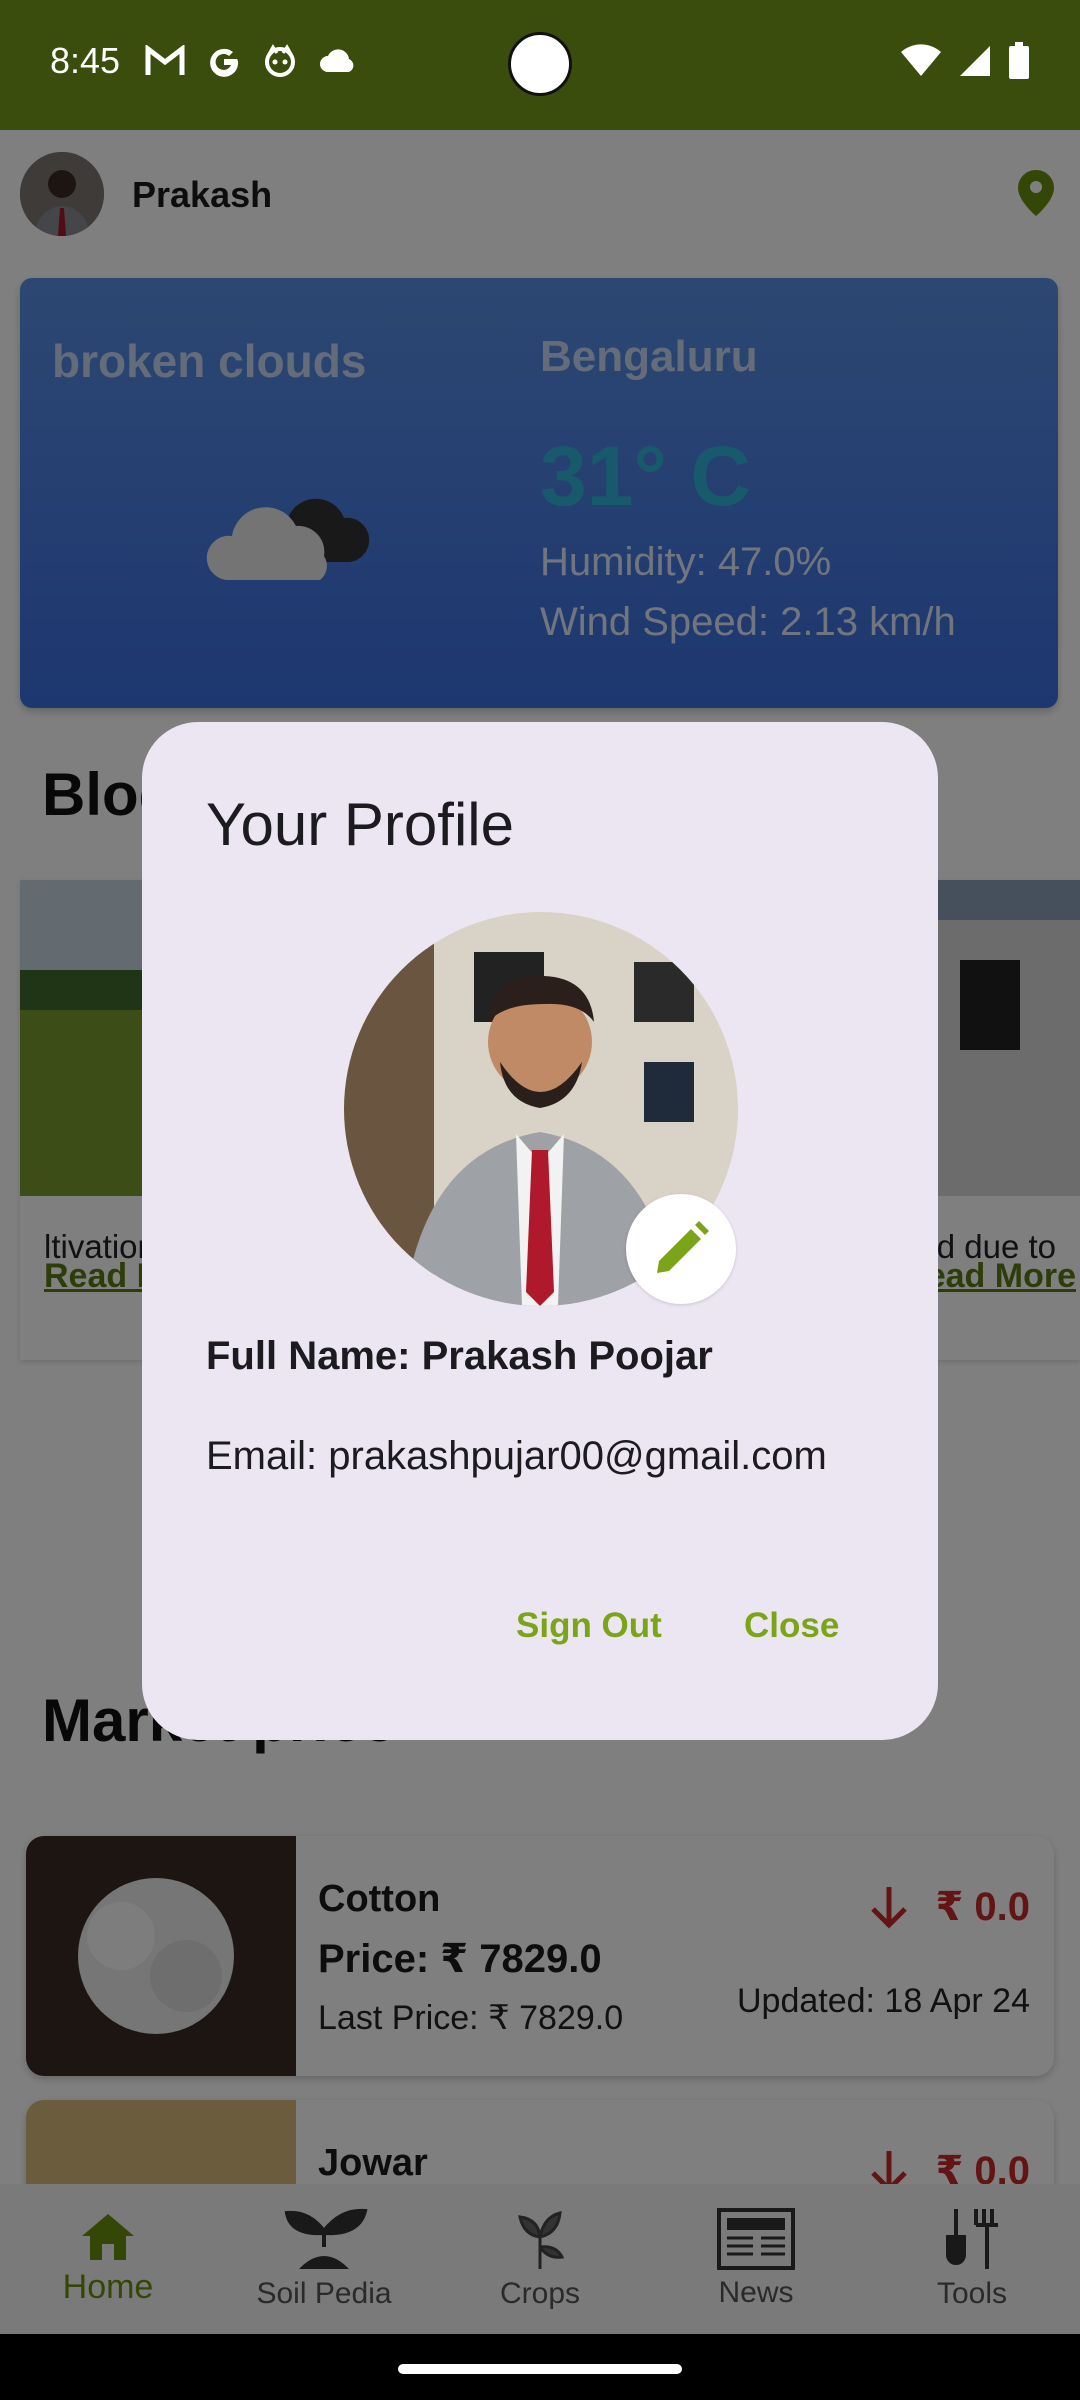  What do you see at coordinates (360, 824) in the screenshot?
I see `dialog-title: Your Profile` at bounding box center [360, 824].